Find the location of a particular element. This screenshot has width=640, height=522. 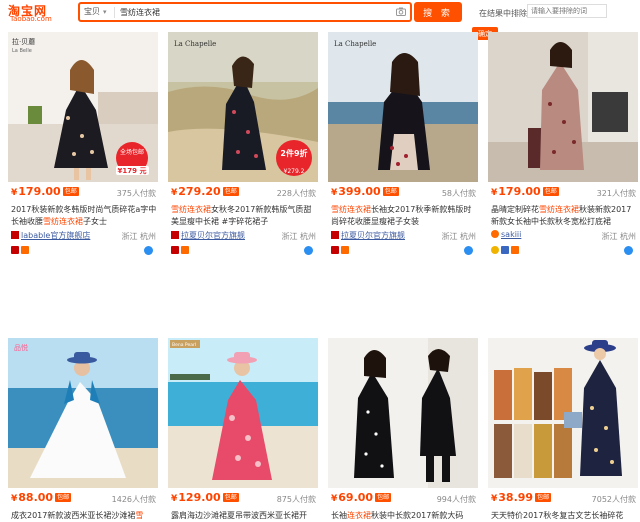

guarantee-icon is located at coordinates (505, 250).